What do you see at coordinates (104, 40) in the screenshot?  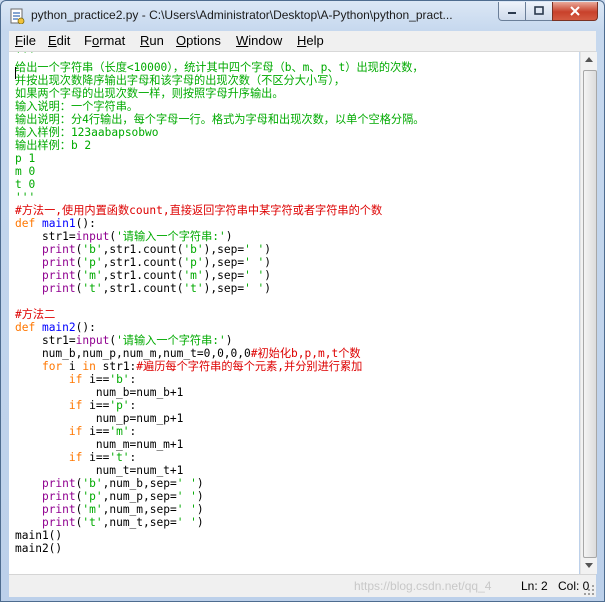 I see `menu-format: Format` at bounding box center [104, 40].